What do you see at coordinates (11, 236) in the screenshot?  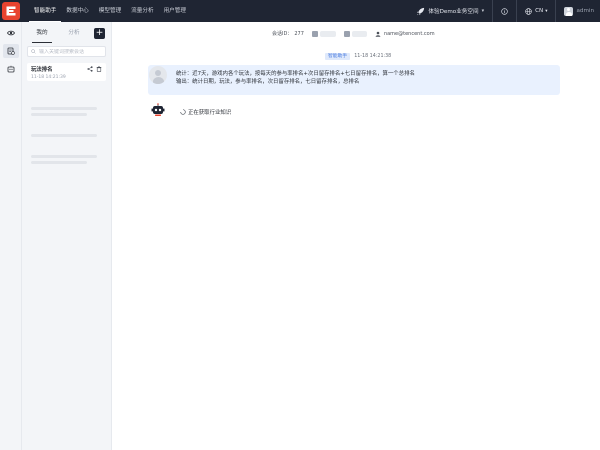 I see `icon-rail` at bounding box center [11, 236].